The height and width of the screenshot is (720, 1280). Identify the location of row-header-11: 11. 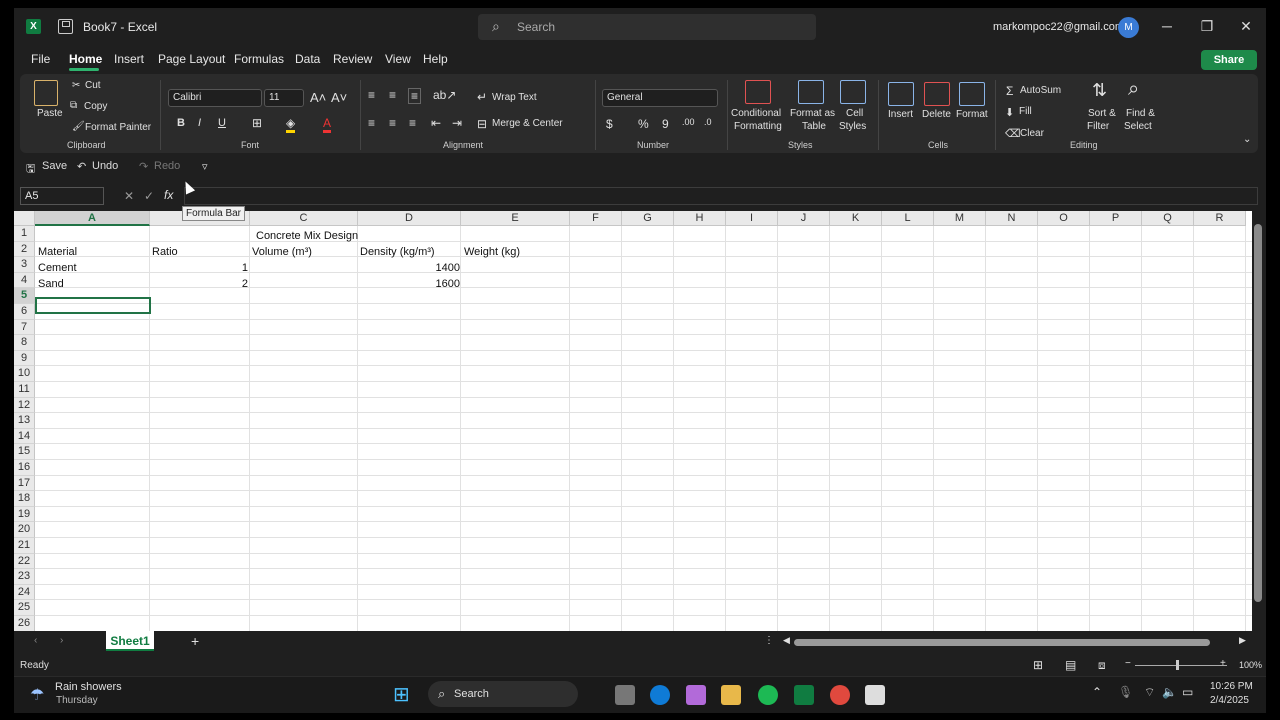
(24, 390).